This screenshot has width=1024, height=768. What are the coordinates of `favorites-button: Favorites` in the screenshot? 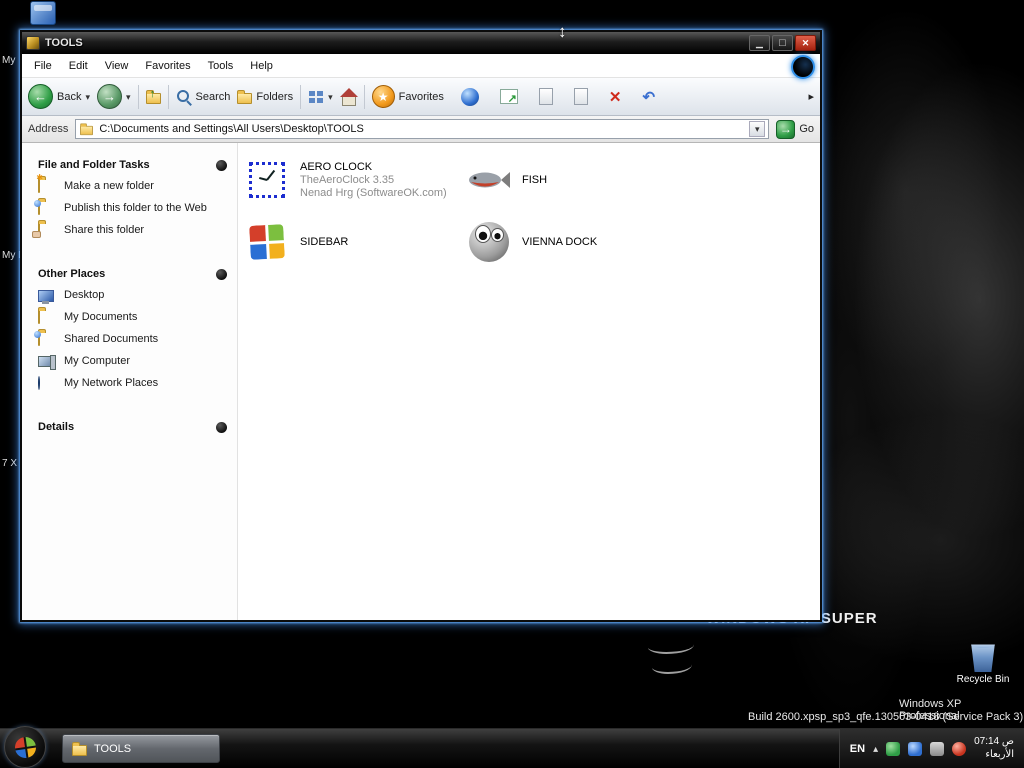 It's located at (407, 96).